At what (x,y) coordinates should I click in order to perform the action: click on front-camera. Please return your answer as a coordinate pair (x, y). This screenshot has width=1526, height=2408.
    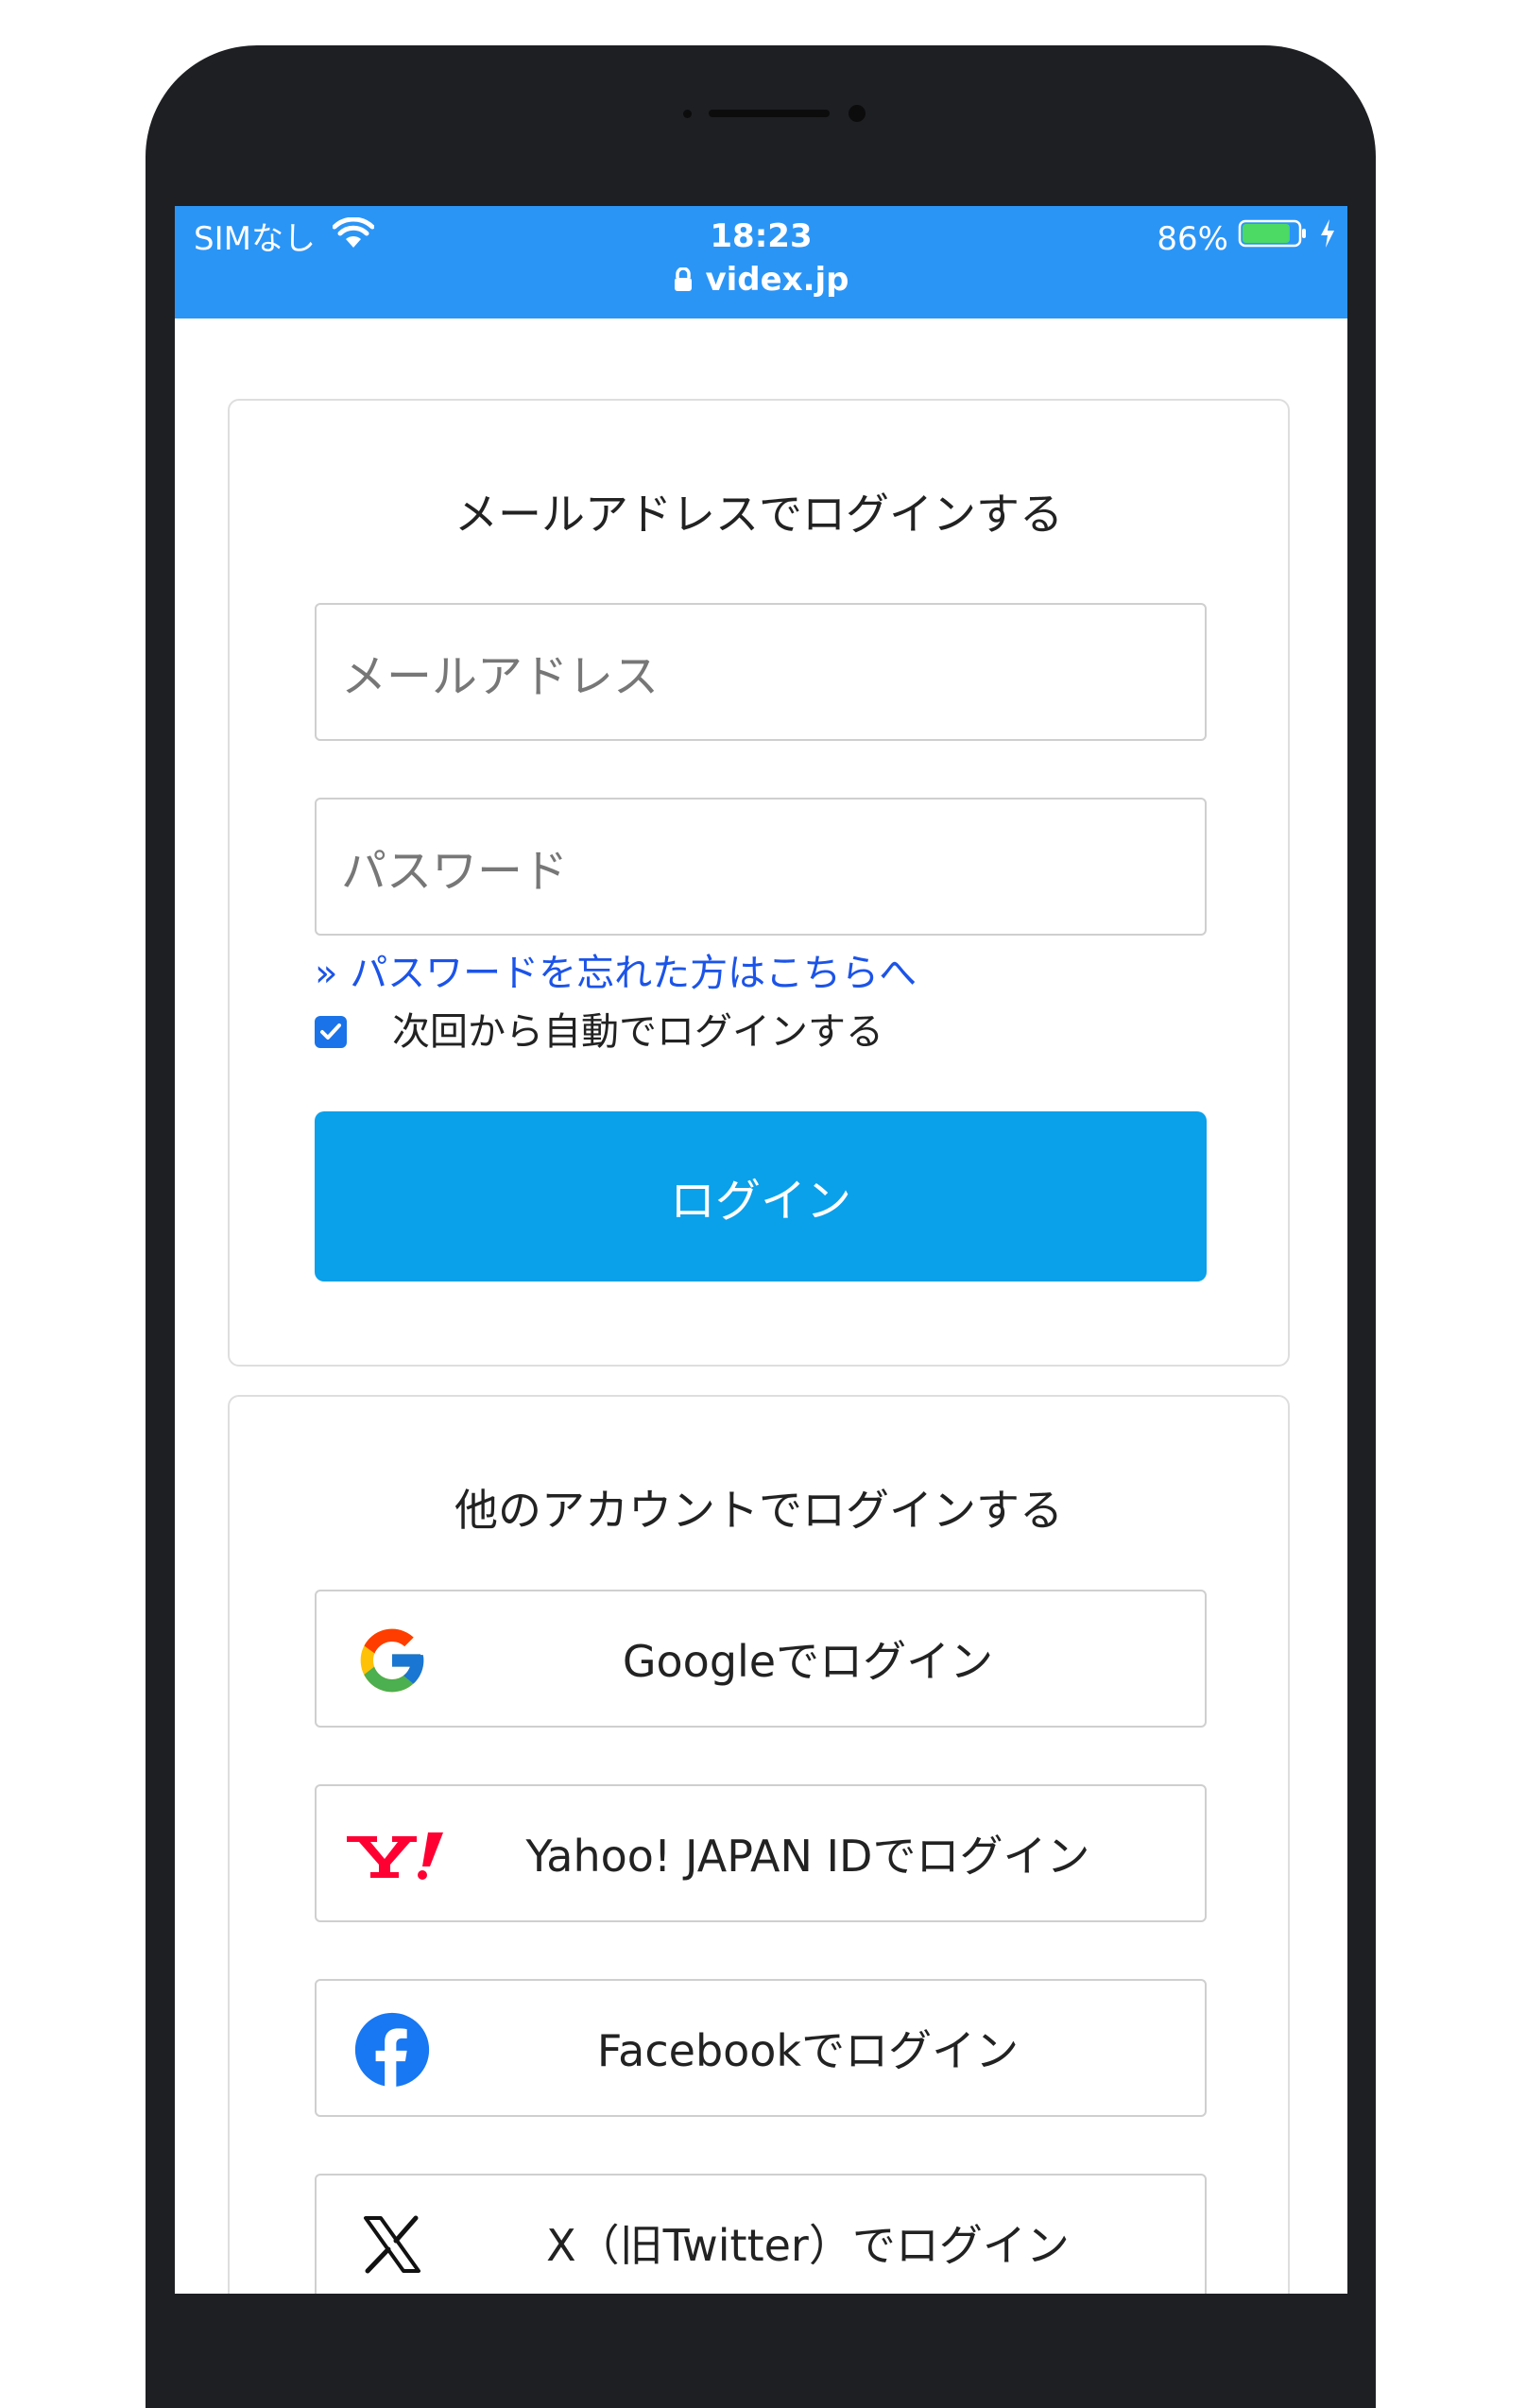
    Looking at the image, I should click on (857, 113).